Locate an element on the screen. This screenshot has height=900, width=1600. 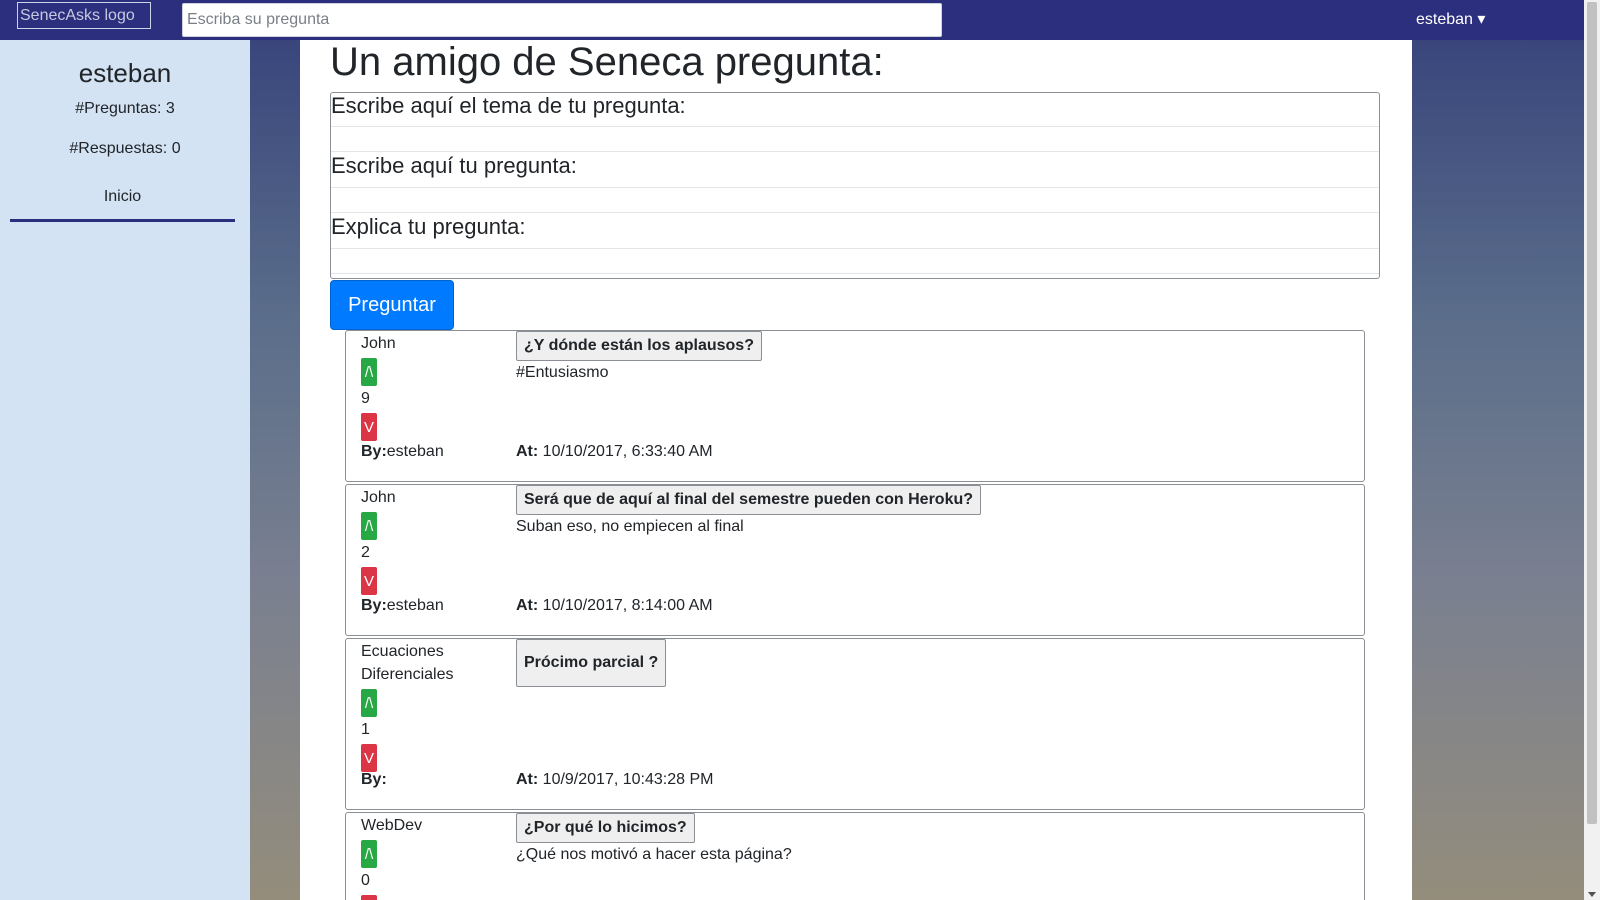
topic-label: Escribe aquí el tema de tu pregunta: is located at coordinates (508, 105).